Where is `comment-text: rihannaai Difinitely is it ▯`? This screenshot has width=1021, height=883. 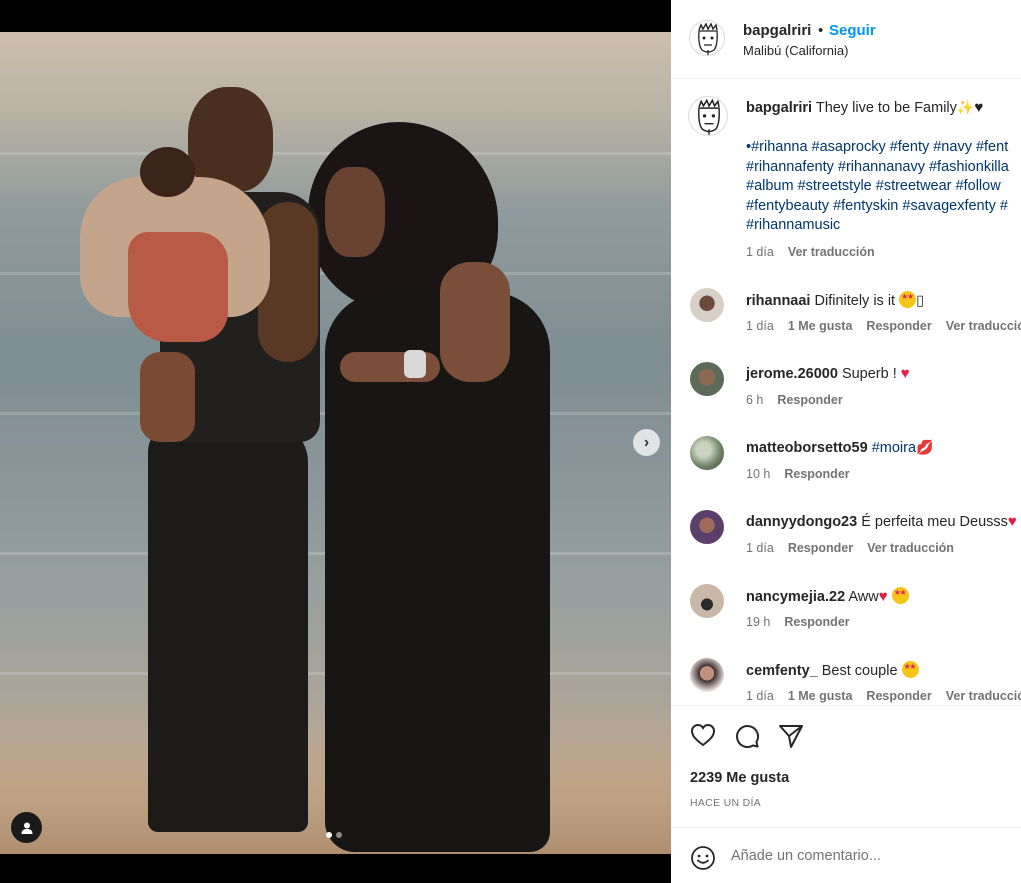 comment-text: rihannaai Difinitely is it ▯ is located at coordinates (835, 300).